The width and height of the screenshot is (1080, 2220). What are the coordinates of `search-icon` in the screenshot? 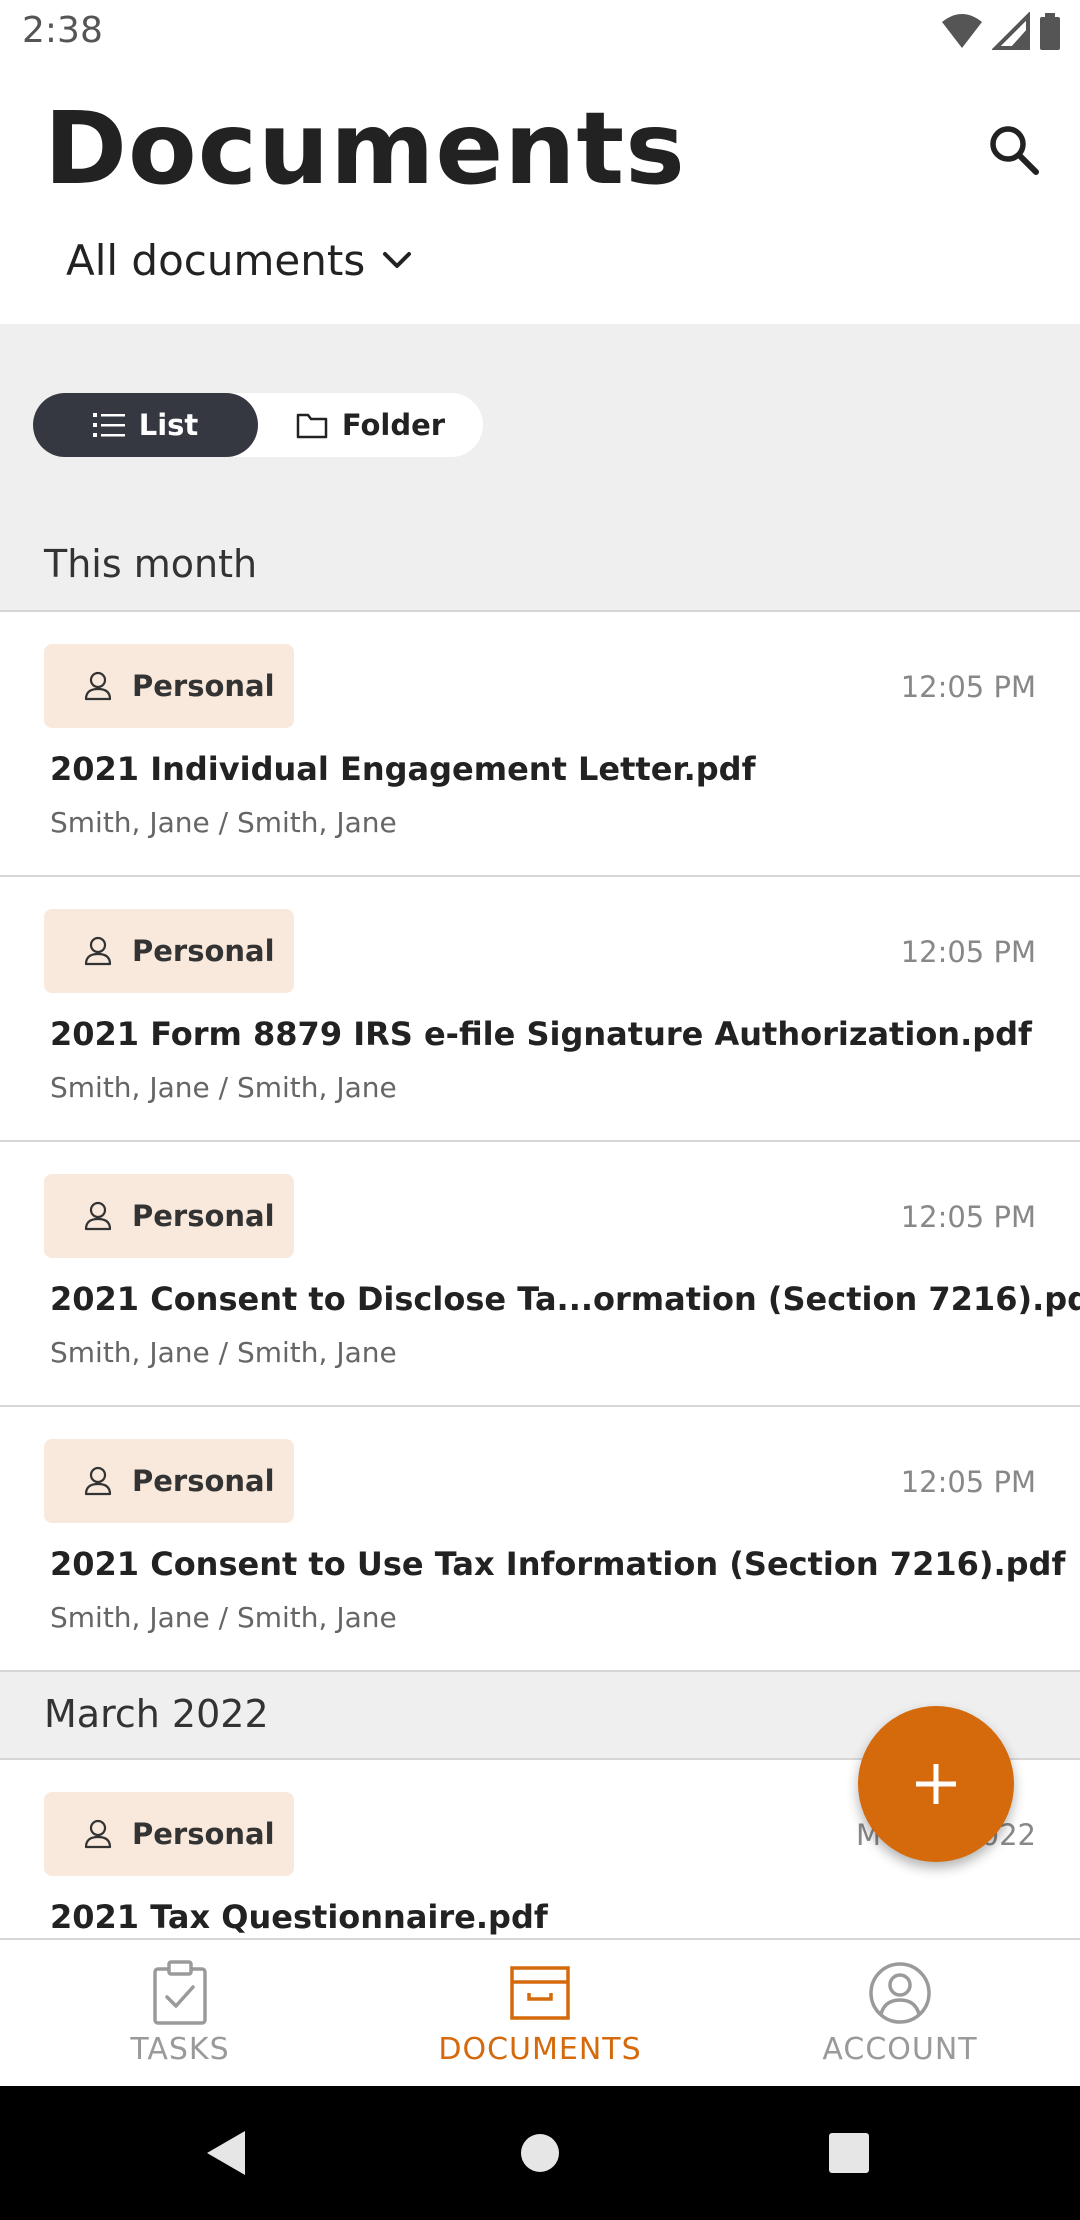 It's located at (1014, 150).